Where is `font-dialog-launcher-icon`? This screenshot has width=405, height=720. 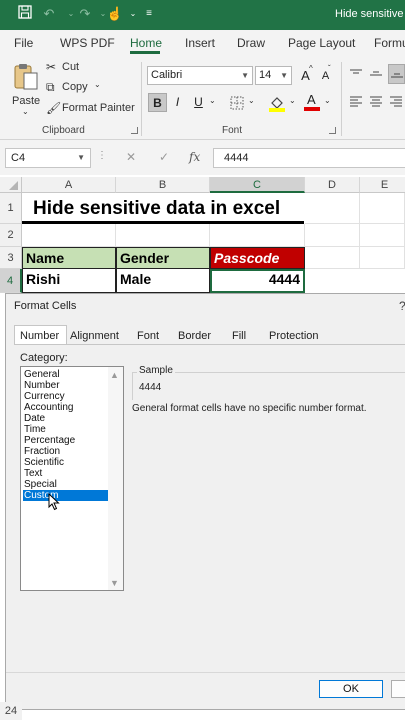
font-dialog-launcher-icon is located at coordinates (332, 130).